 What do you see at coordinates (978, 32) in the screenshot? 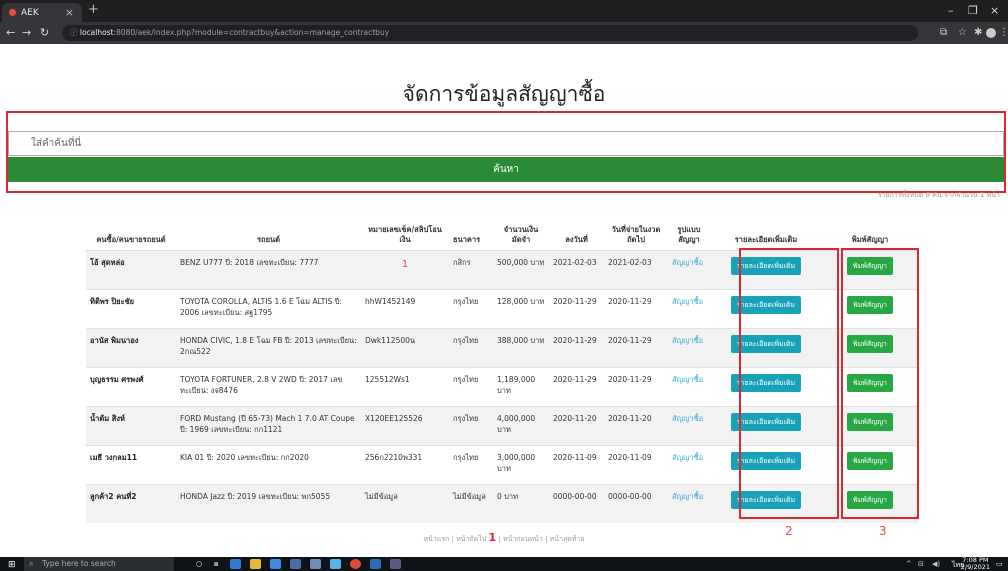
I see `extensions-puzzle-icon: ✱` at bounding box center [978, 32].